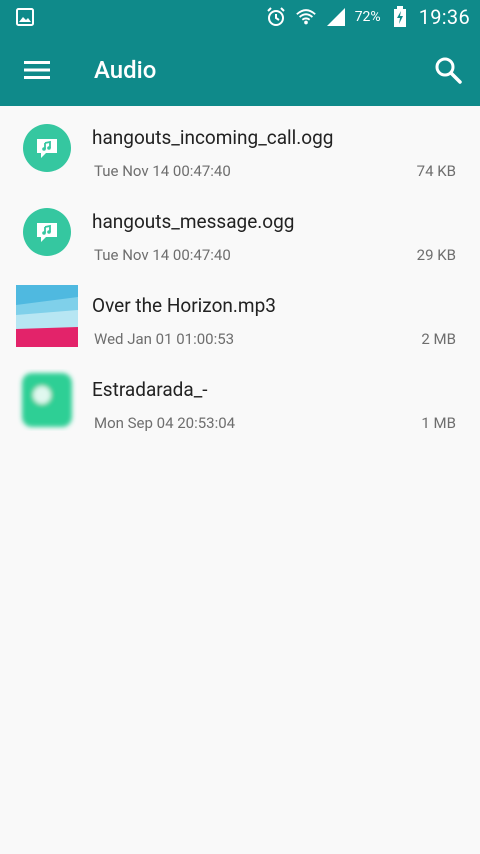 The image size is (480, 854). Describe the element at coordinates (184, 305) in the screenshot. I see `file-name: Over the Horizon.mp3` at that location.